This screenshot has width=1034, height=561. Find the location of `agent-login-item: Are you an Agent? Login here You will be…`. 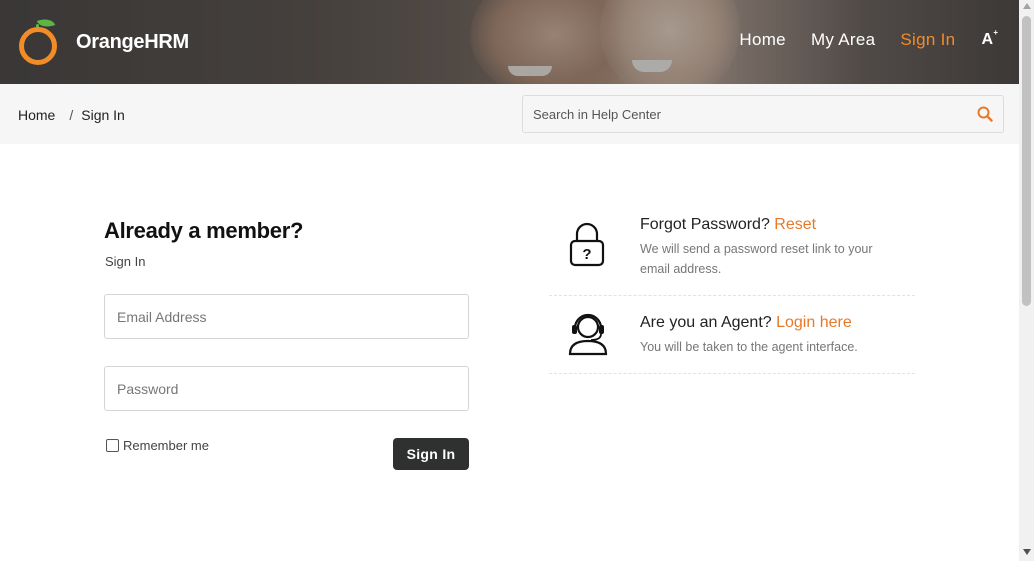

agent-login-item: Are you an Agent? Login here You will be… is located at coordinates (732, 335).